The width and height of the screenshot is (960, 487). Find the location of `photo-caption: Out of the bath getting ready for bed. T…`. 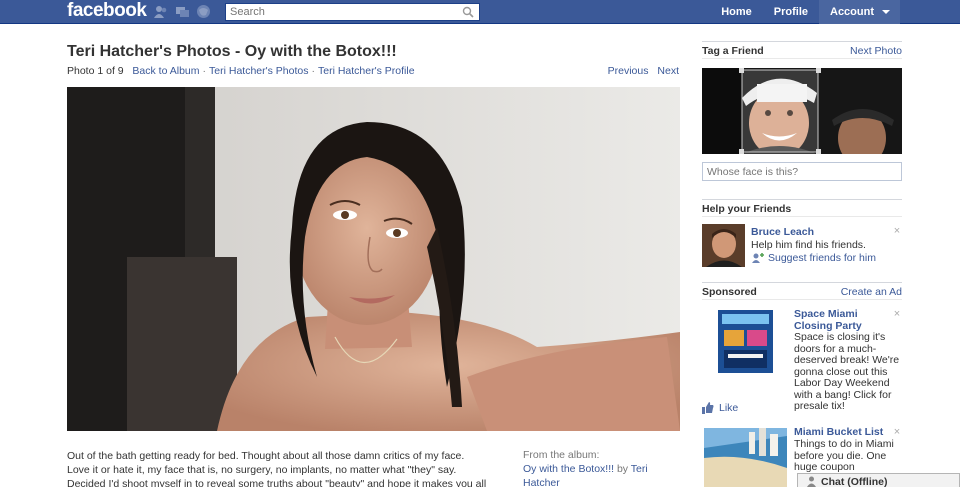

photo-caption: Out of the bath getting ready for bed. T… is located at coordinates (277, 468).